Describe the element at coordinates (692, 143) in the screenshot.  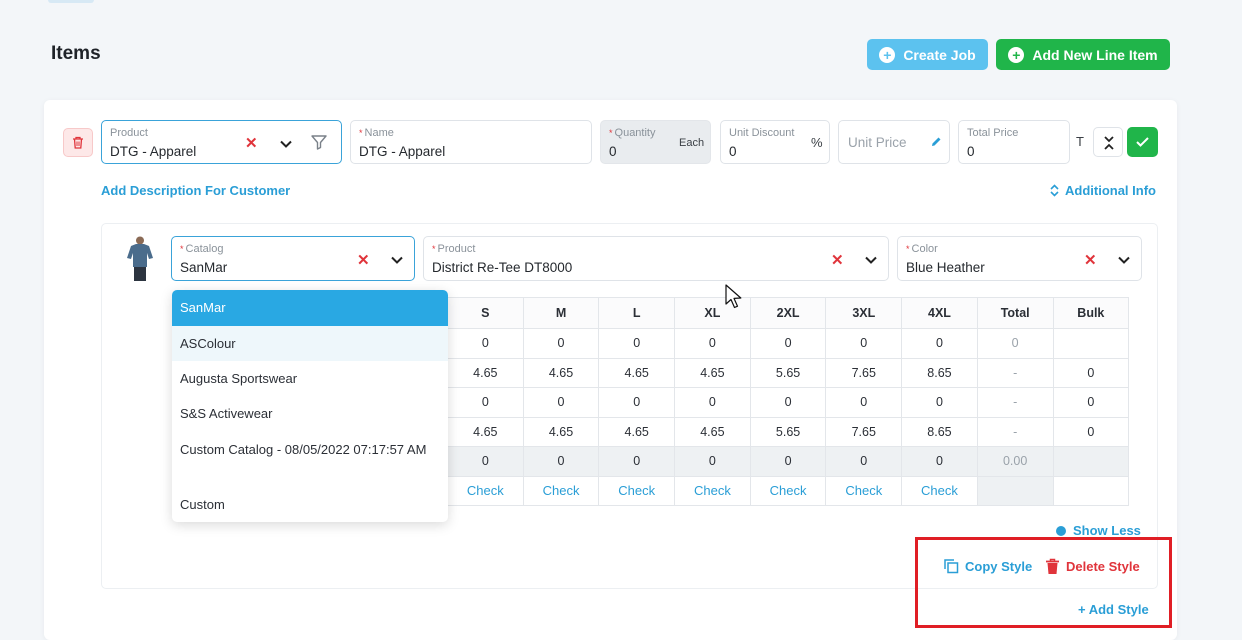
I see `quantity-unit: Each` at that location.